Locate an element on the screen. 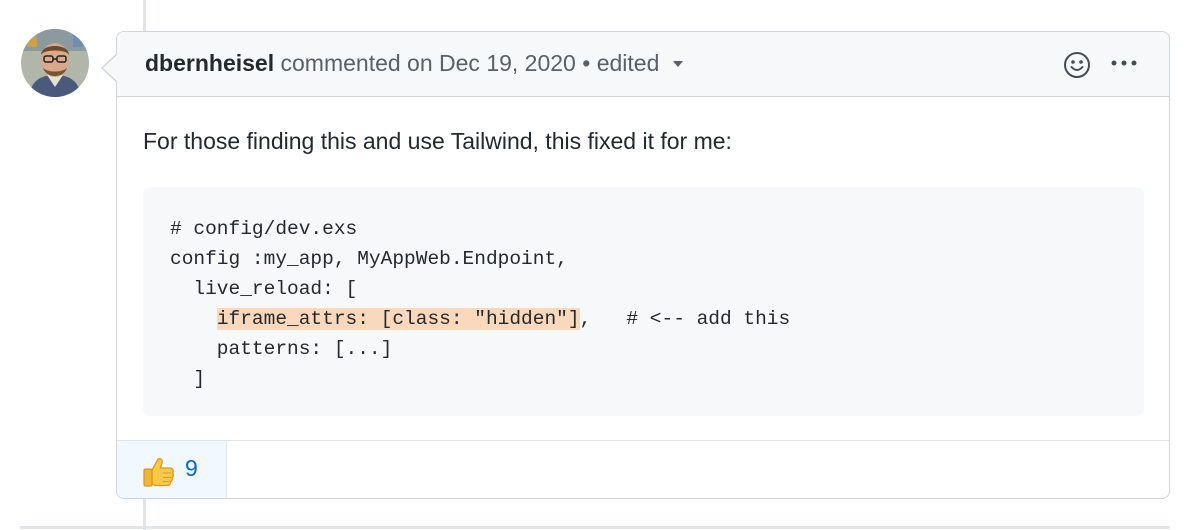  reaction-count: 9 is located at coordinates (191, 468).